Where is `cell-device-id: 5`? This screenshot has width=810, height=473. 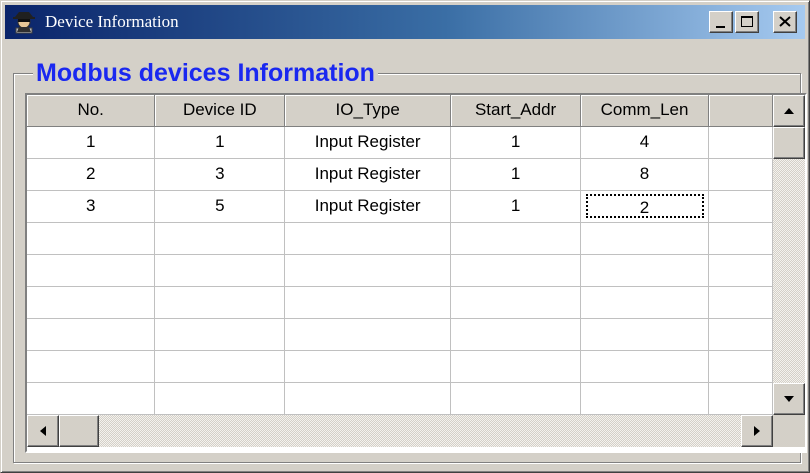 cell-device-id: 5 is located at coordinates (220, 206).